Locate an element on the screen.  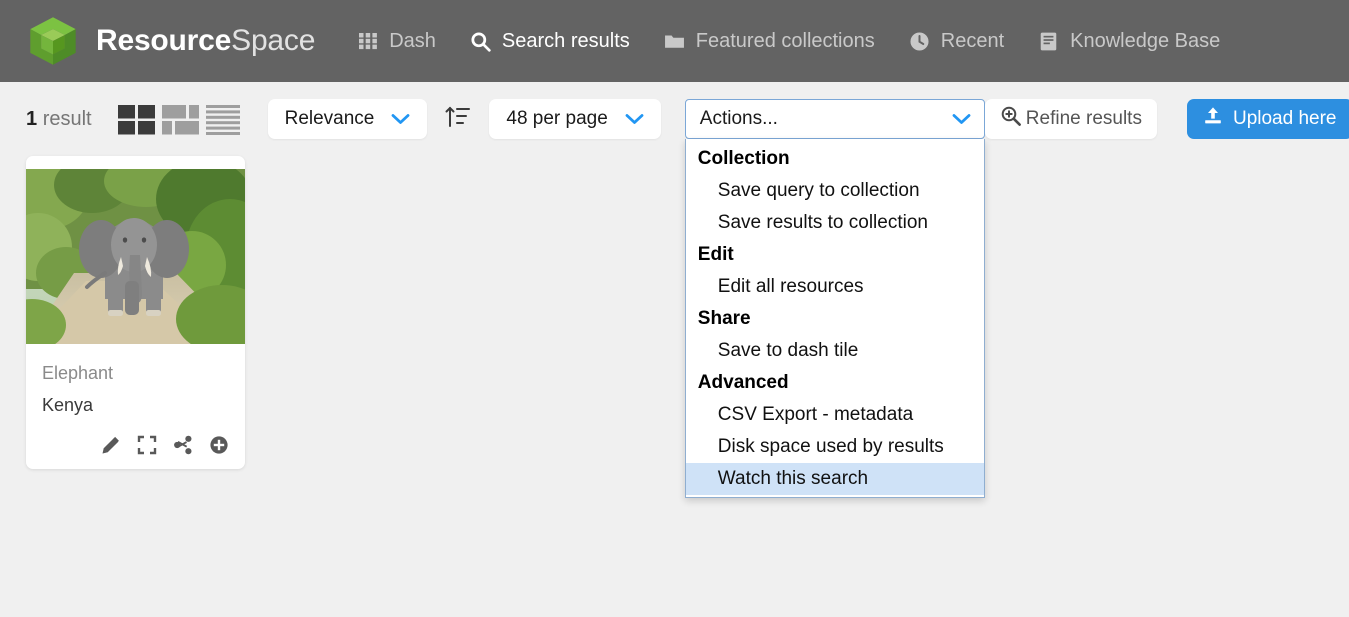
resource-card: Elephant Kenya is located at coordinates (135, 312).